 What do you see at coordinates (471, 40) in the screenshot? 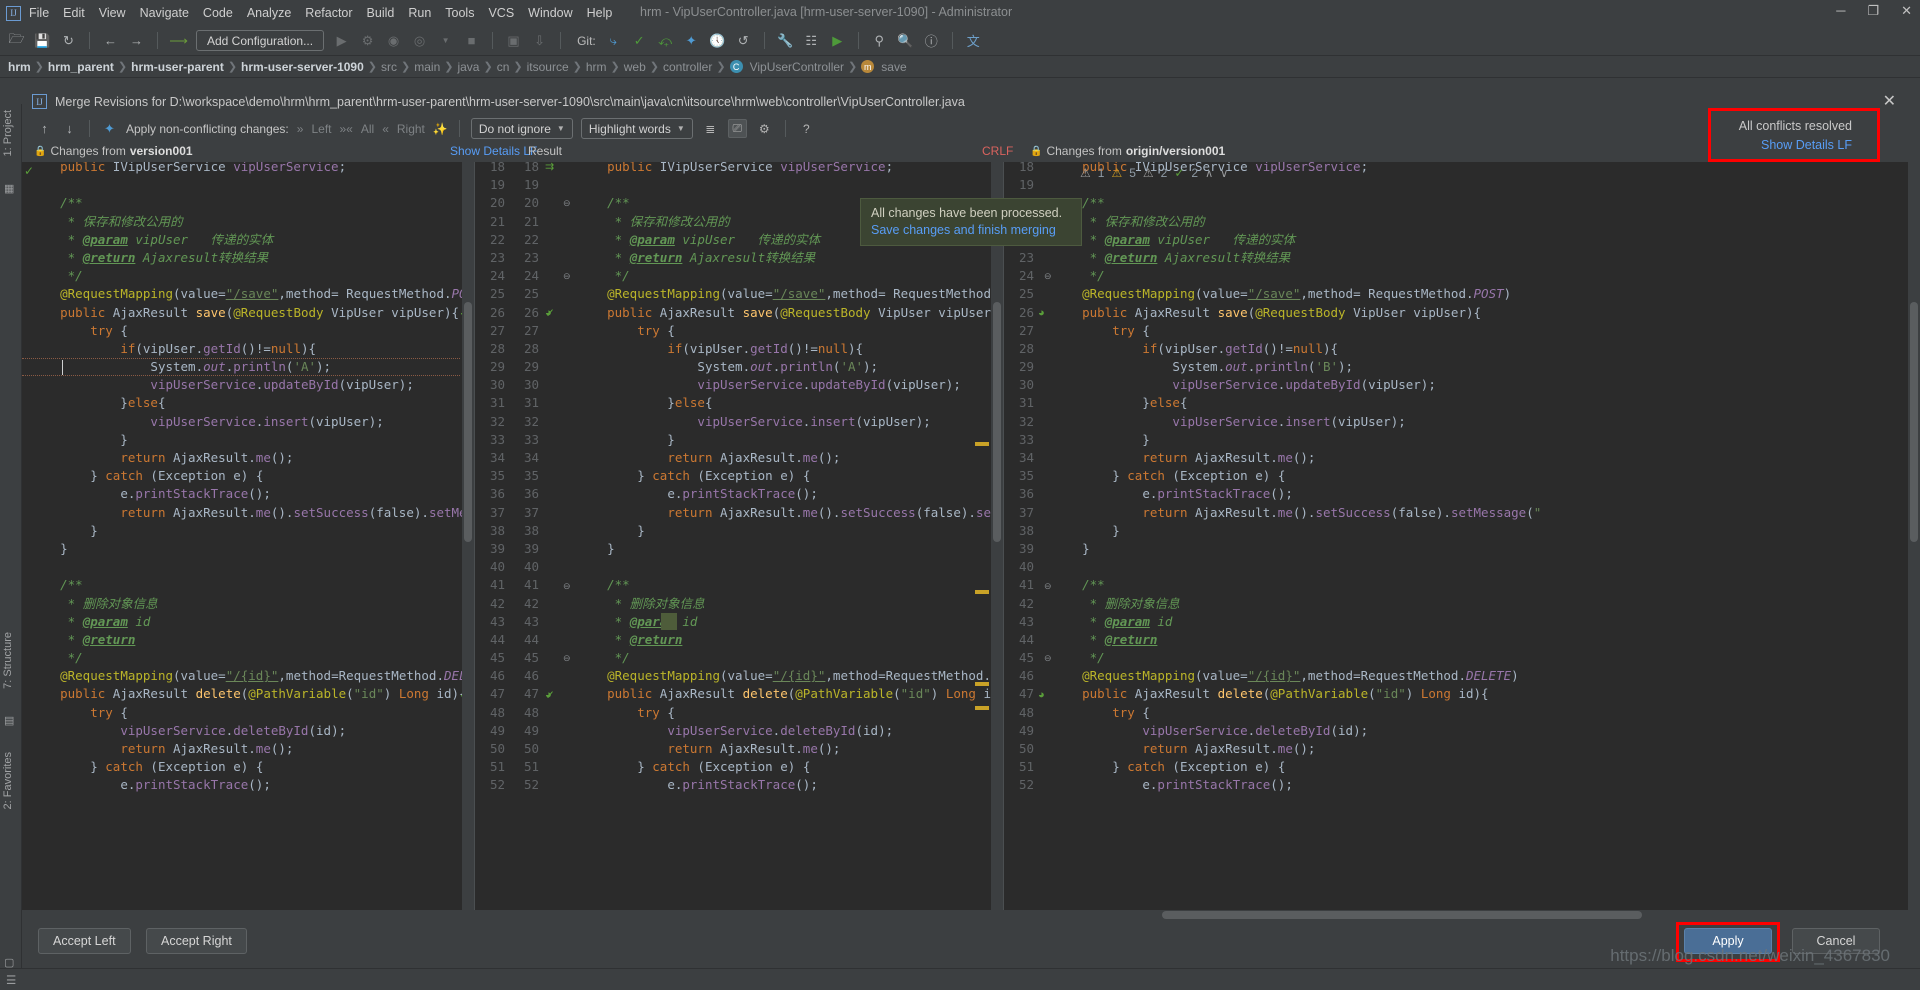
I see `stop-icon: ■` at bounding box center [471, 40].